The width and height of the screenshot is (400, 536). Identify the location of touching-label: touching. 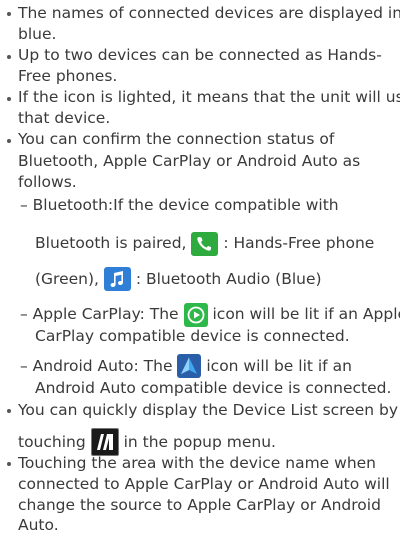
(52, 441).